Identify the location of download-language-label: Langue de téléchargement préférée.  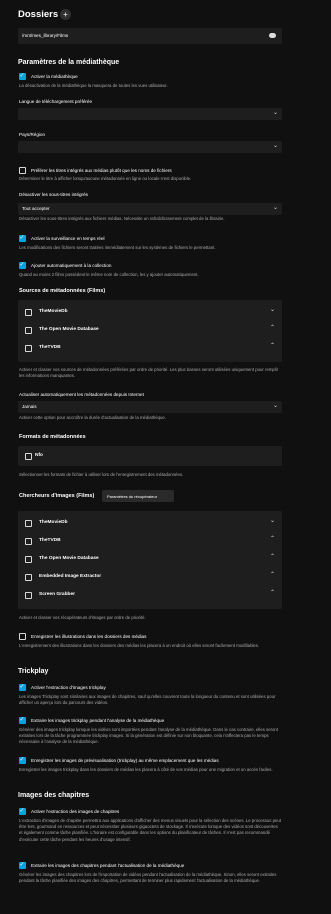
(56, 101).